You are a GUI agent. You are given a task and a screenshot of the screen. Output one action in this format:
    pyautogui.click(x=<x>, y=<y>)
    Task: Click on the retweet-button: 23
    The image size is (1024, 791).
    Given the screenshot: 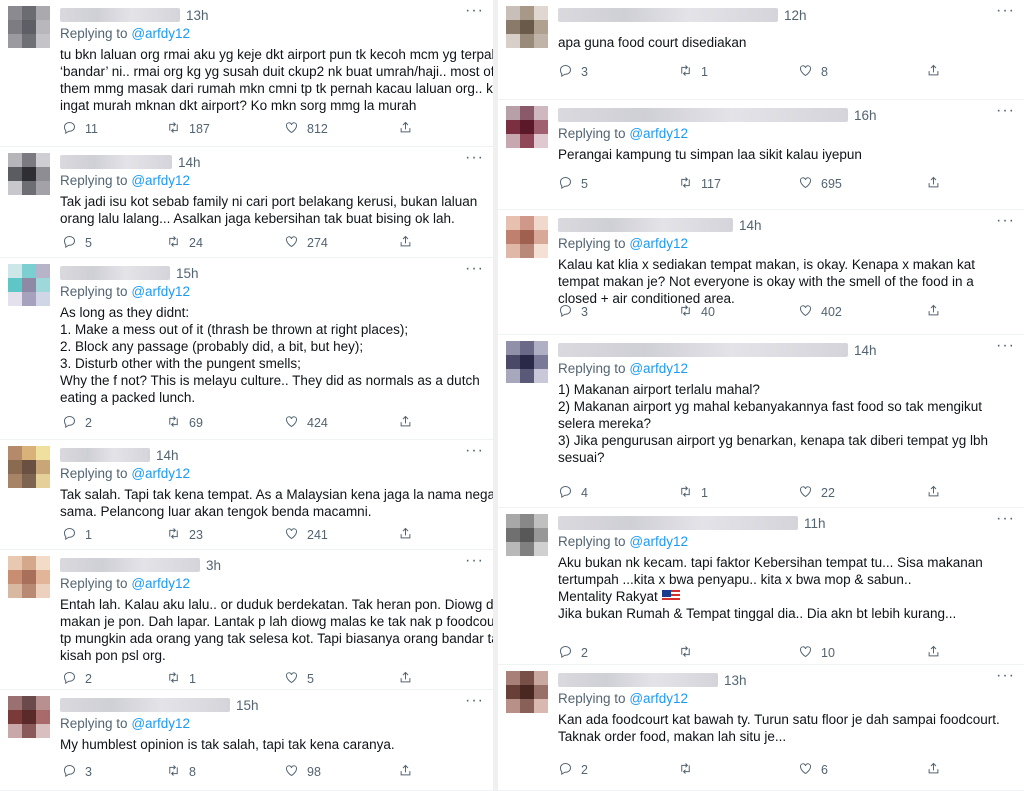 What is the action you would take?
    pyautogui.click(x=184, y=535)
    